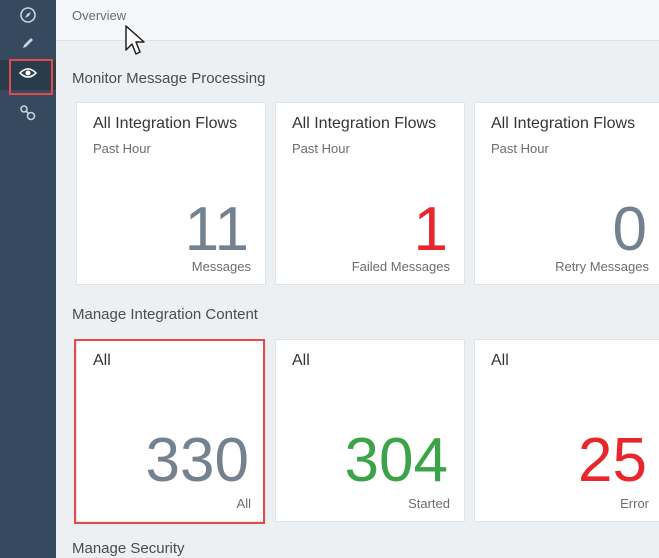 The width and height of the screenshot is (659, 558). Describe the element at coordinates (602, 266) in the screenshot. I see `tile-unit: Retry Messages` at that location.